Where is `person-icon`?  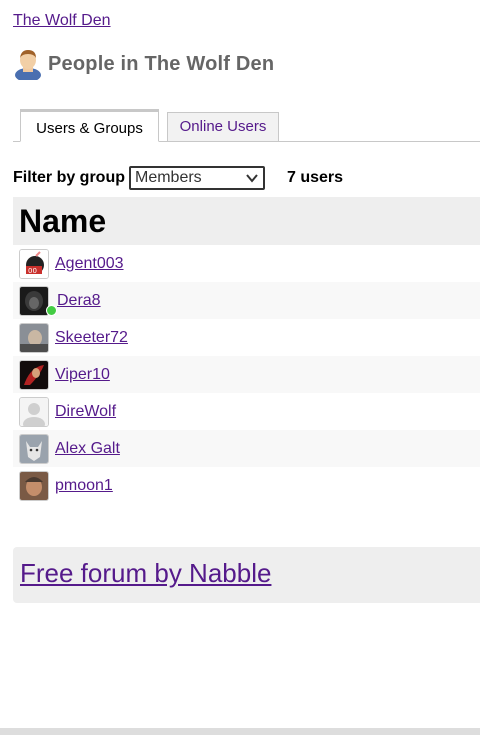
person-icon is located at coordinates (28, 65).